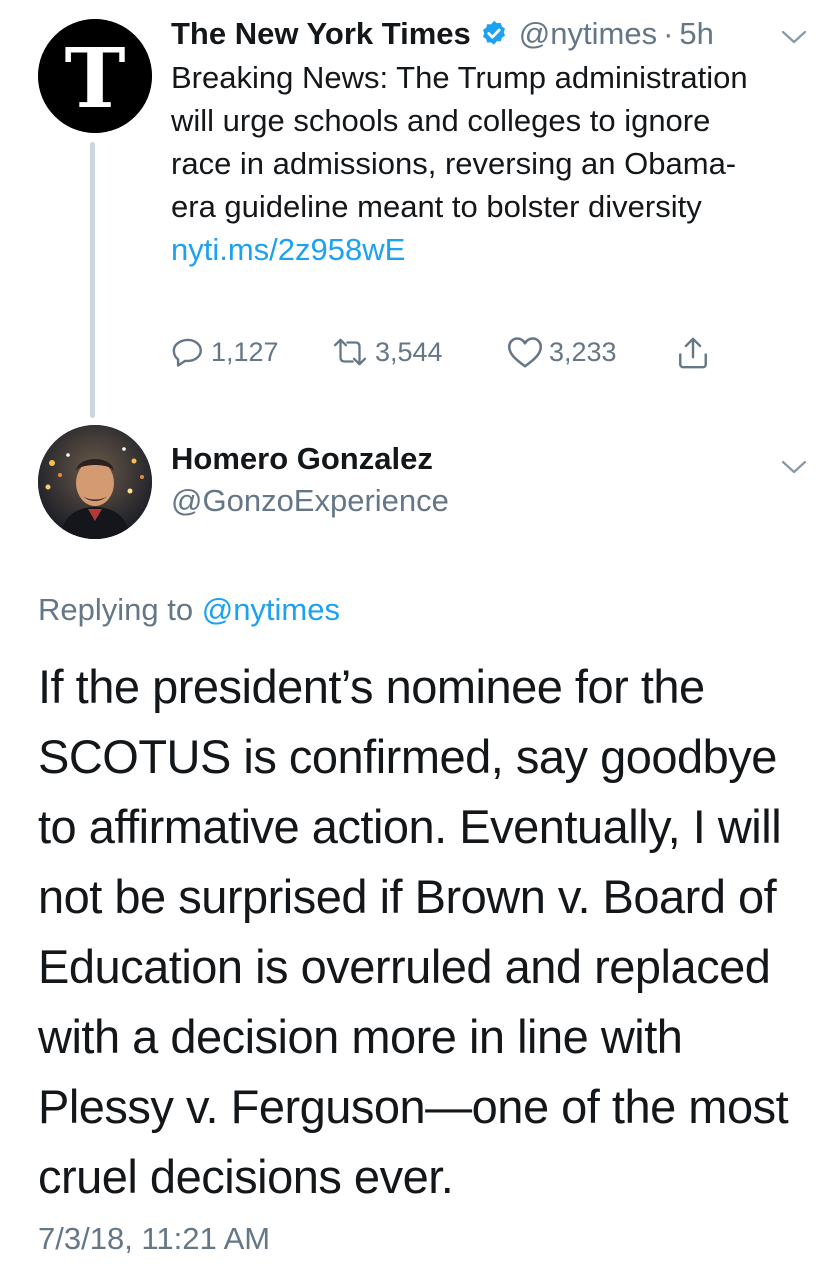 The height and width of the screenshot is (1280, 840). What do you see at coordinates (696, 34) in the screenshot?
I see `tweet-time: 5h` at bounding box center [696, 34].